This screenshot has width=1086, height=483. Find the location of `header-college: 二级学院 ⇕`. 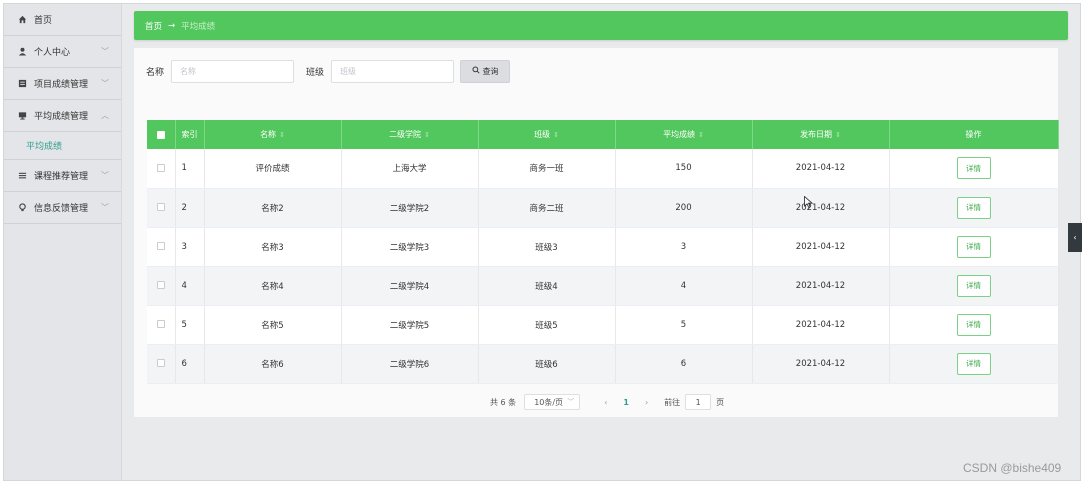

header-college: 二级学院 ⇕ is located at coordinates (410, 134).